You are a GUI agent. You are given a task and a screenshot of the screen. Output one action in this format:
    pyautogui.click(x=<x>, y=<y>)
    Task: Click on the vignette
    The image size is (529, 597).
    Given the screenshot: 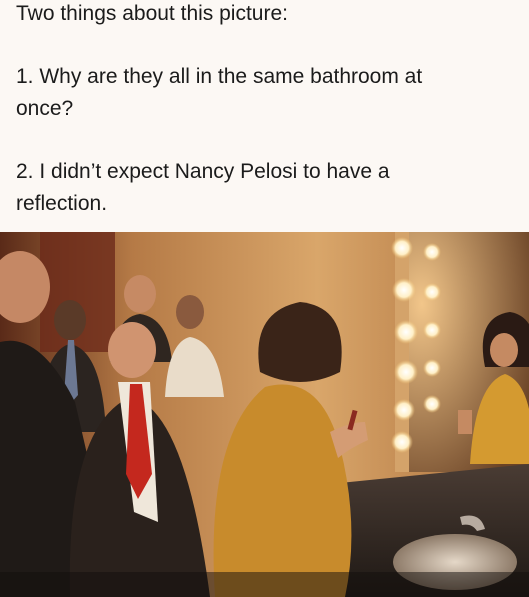 What is the action you would take?
    pyautogui.click(x=264, y=584)
    